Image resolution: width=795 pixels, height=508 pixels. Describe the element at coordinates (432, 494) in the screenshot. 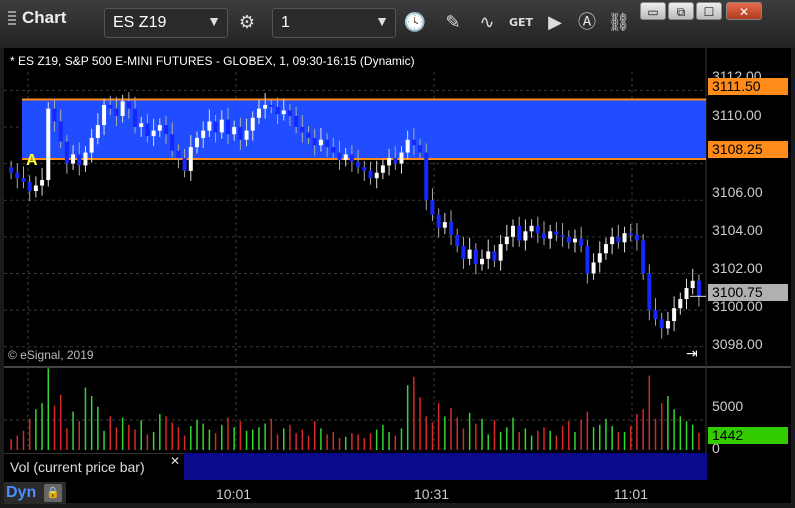

I see `time-label: 10:31` at that location.